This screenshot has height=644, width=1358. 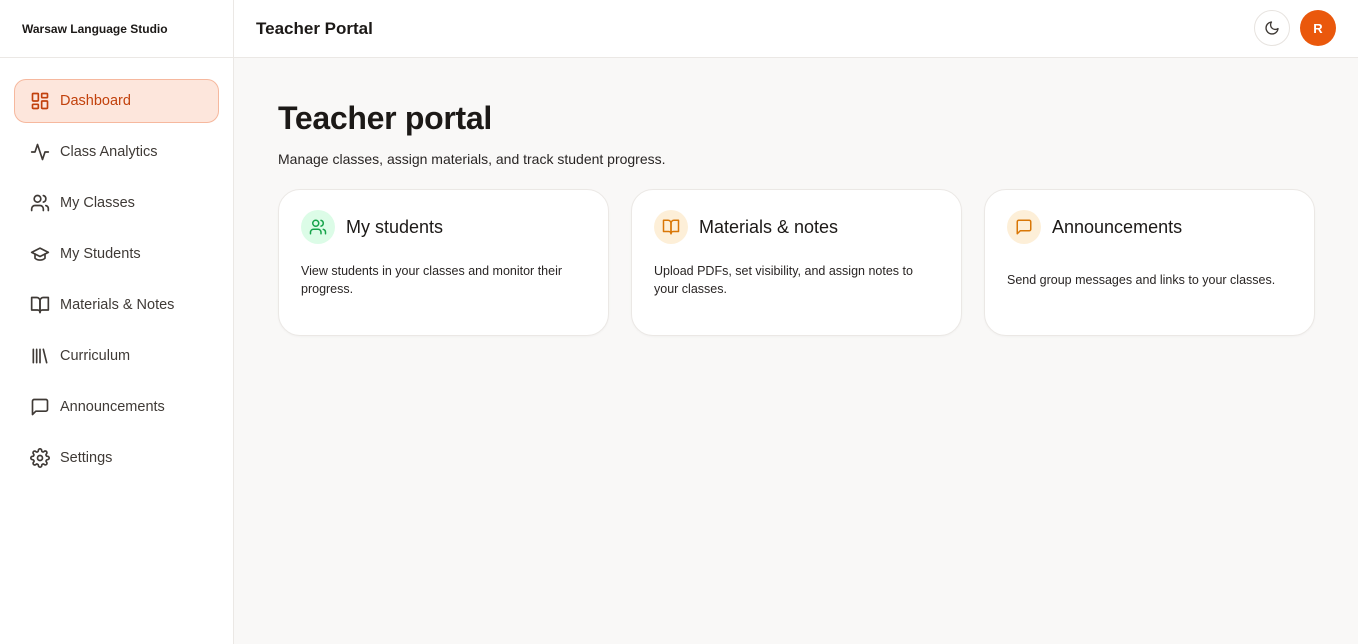 I want to click on sidebar-item-dashboard: Dashboard, so click(x=116, y=101).